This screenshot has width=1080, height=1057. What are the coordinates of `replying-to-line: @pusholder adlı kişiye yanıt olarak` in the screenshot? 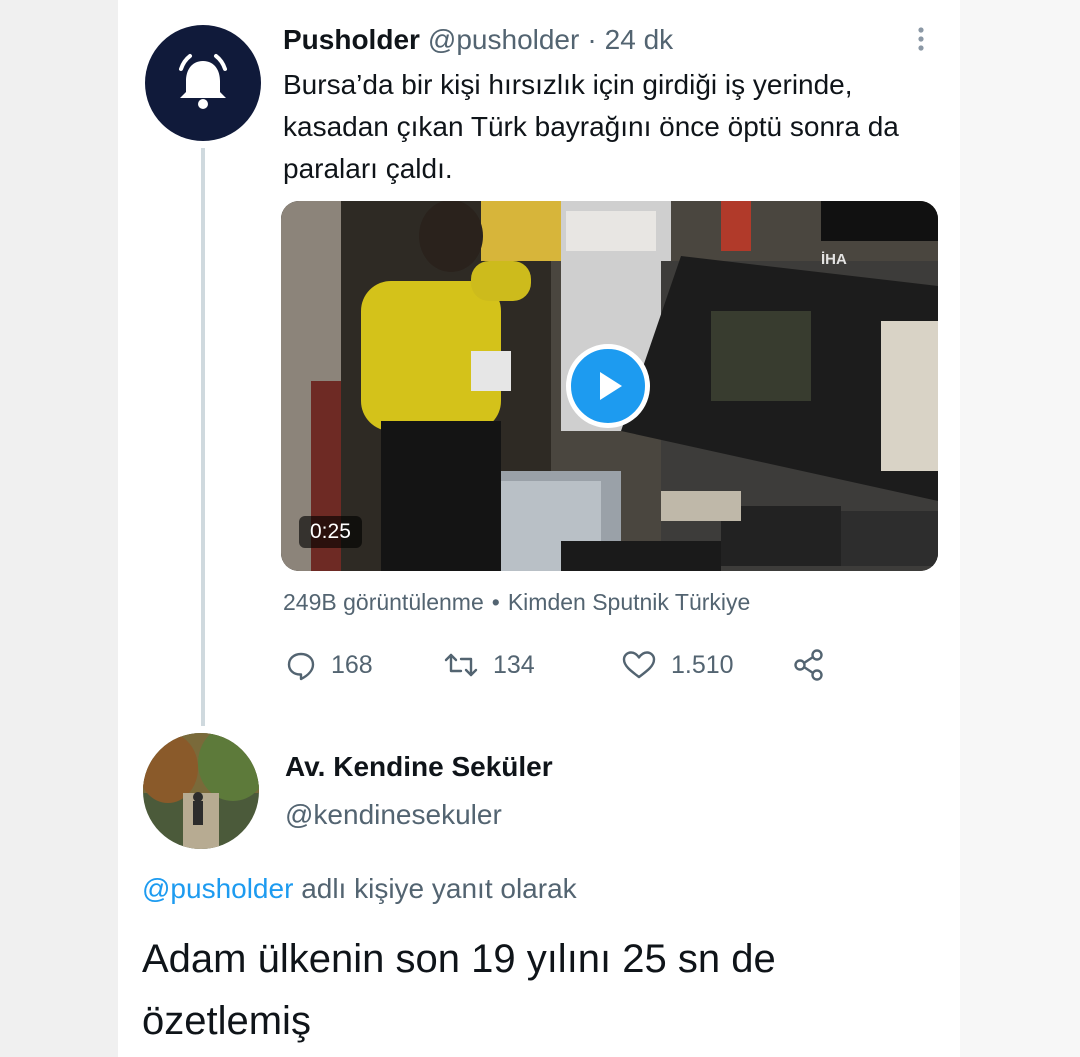 It's located at (359, 889).